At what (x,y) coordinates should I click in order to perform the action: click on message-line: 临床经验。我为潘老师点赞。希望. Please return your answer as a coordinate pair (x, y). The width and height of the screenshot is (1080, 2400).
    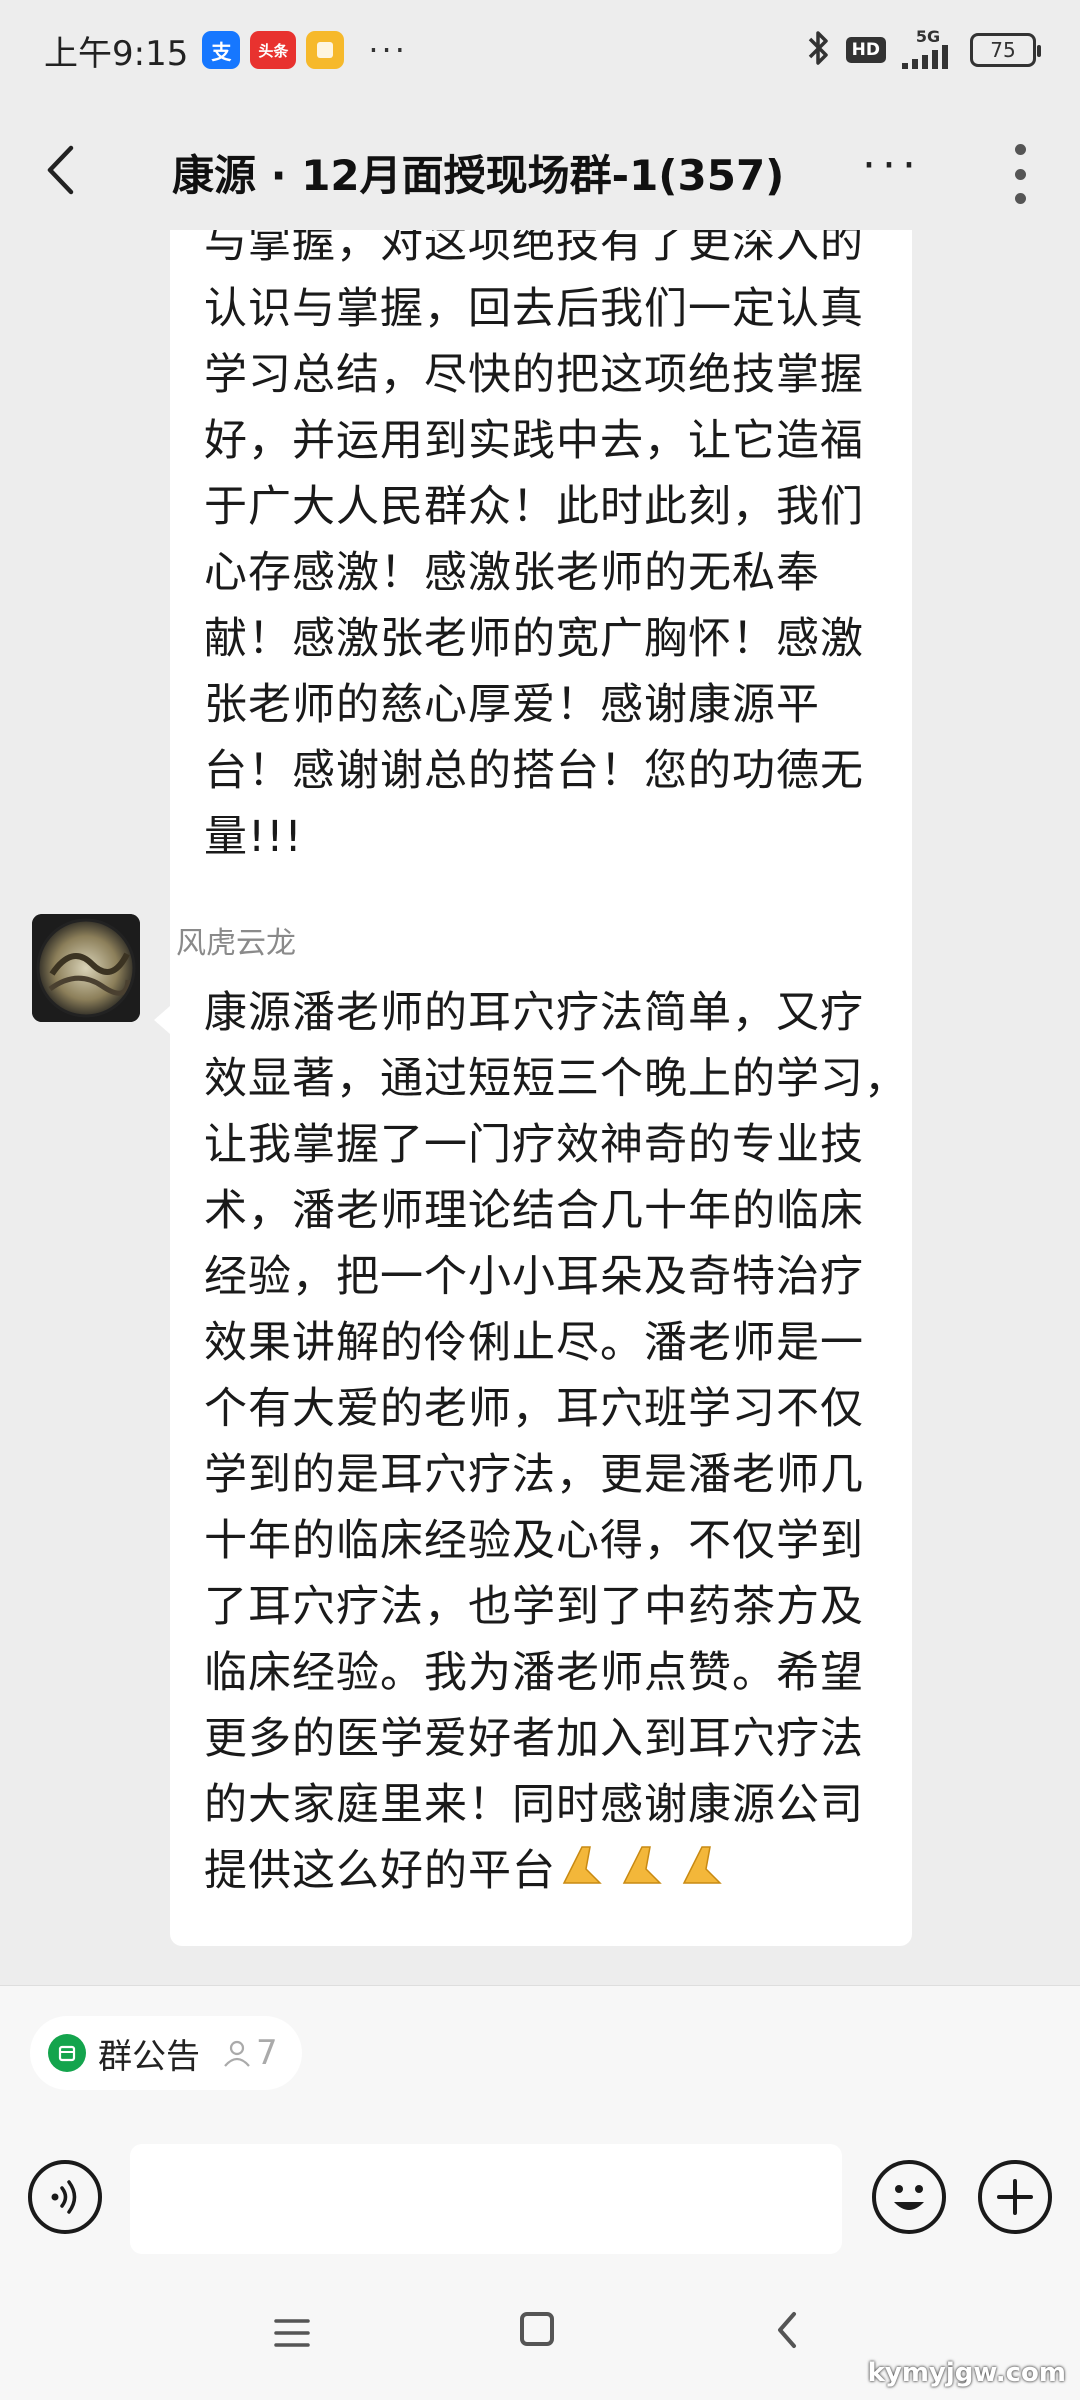
    Looking at the image, I should click on (534, 1673).